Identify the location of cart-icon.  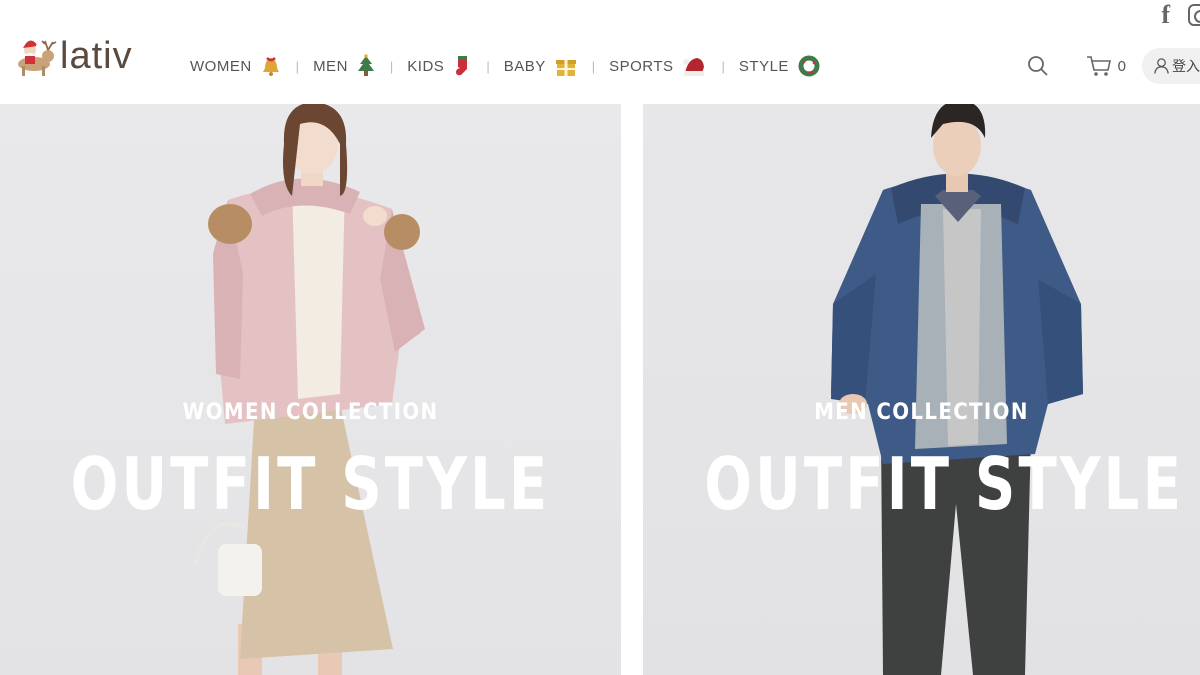
(1098, 66).